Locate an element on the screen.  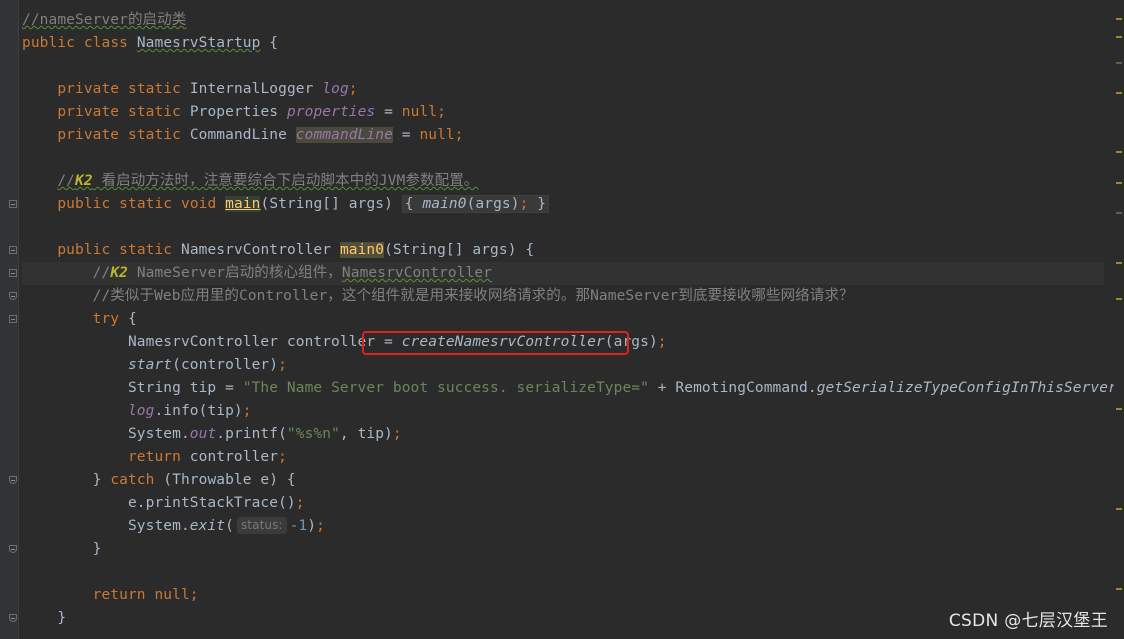
paren: ( is located at coordinates (229, 526).